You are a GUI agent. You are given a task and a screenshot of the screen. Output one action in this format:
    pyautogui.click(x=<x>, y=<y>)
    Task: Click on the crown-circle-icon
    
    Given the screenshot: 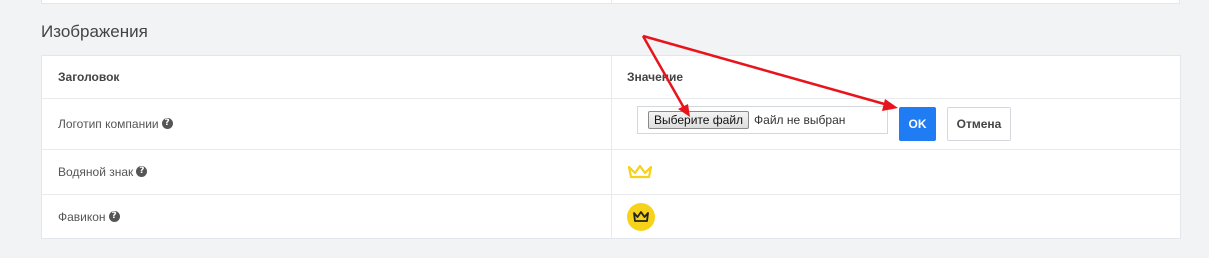 What is the action you would take?
    pyautogui.click(x=641, y=216)
    